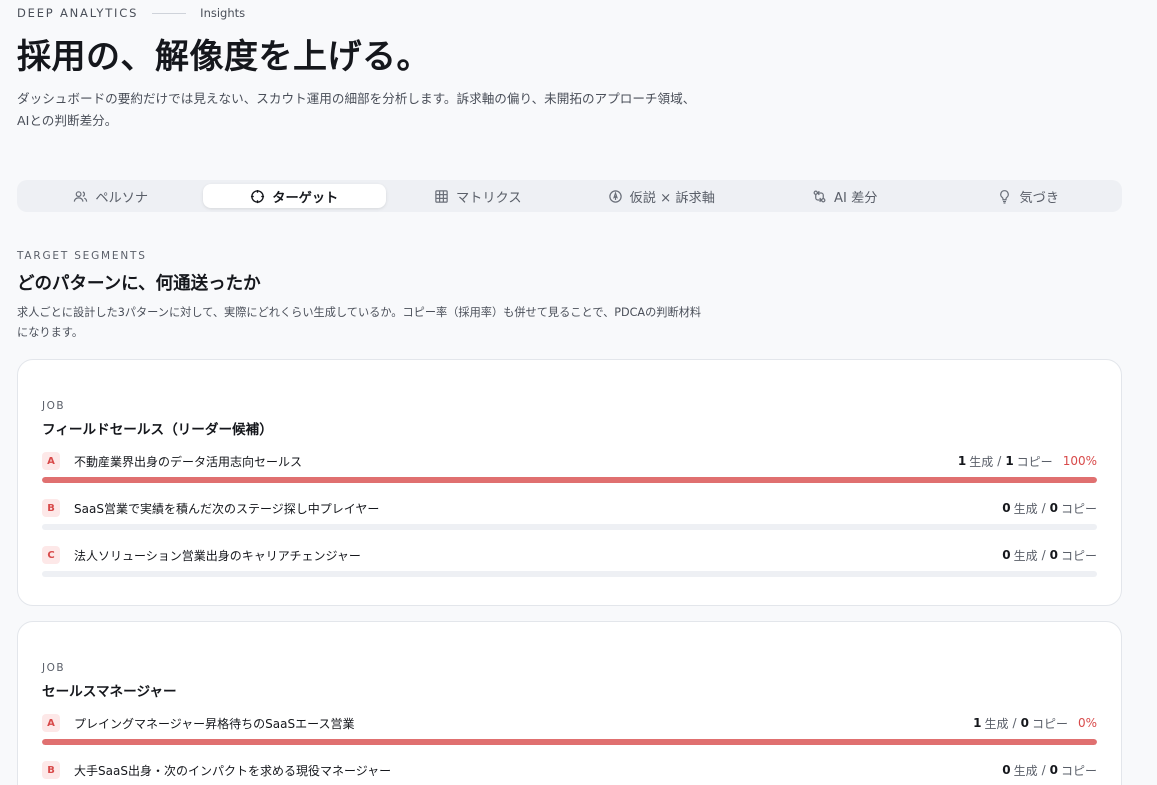  Describe the element at coordinates (139, 284) in the screenshot. I see `section-title: どのパターンに、何通送ったか` at that location.